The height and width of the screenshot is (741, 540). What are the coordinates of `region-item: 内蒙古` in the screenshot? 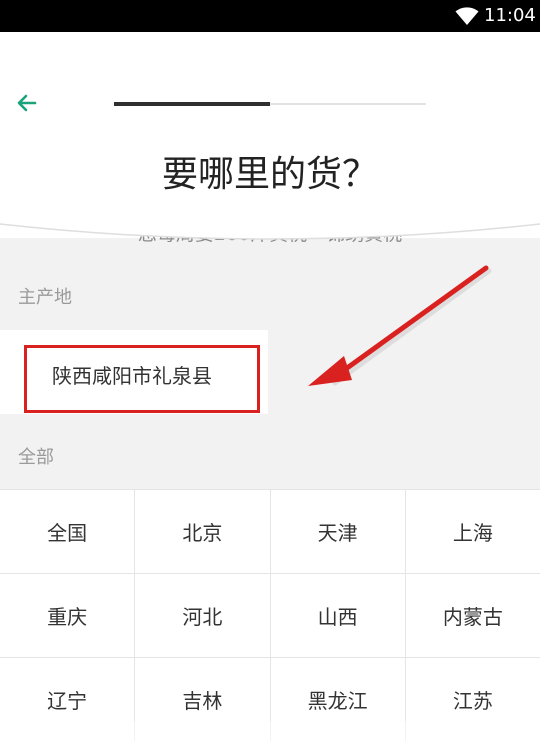 It's located at (472, 615).